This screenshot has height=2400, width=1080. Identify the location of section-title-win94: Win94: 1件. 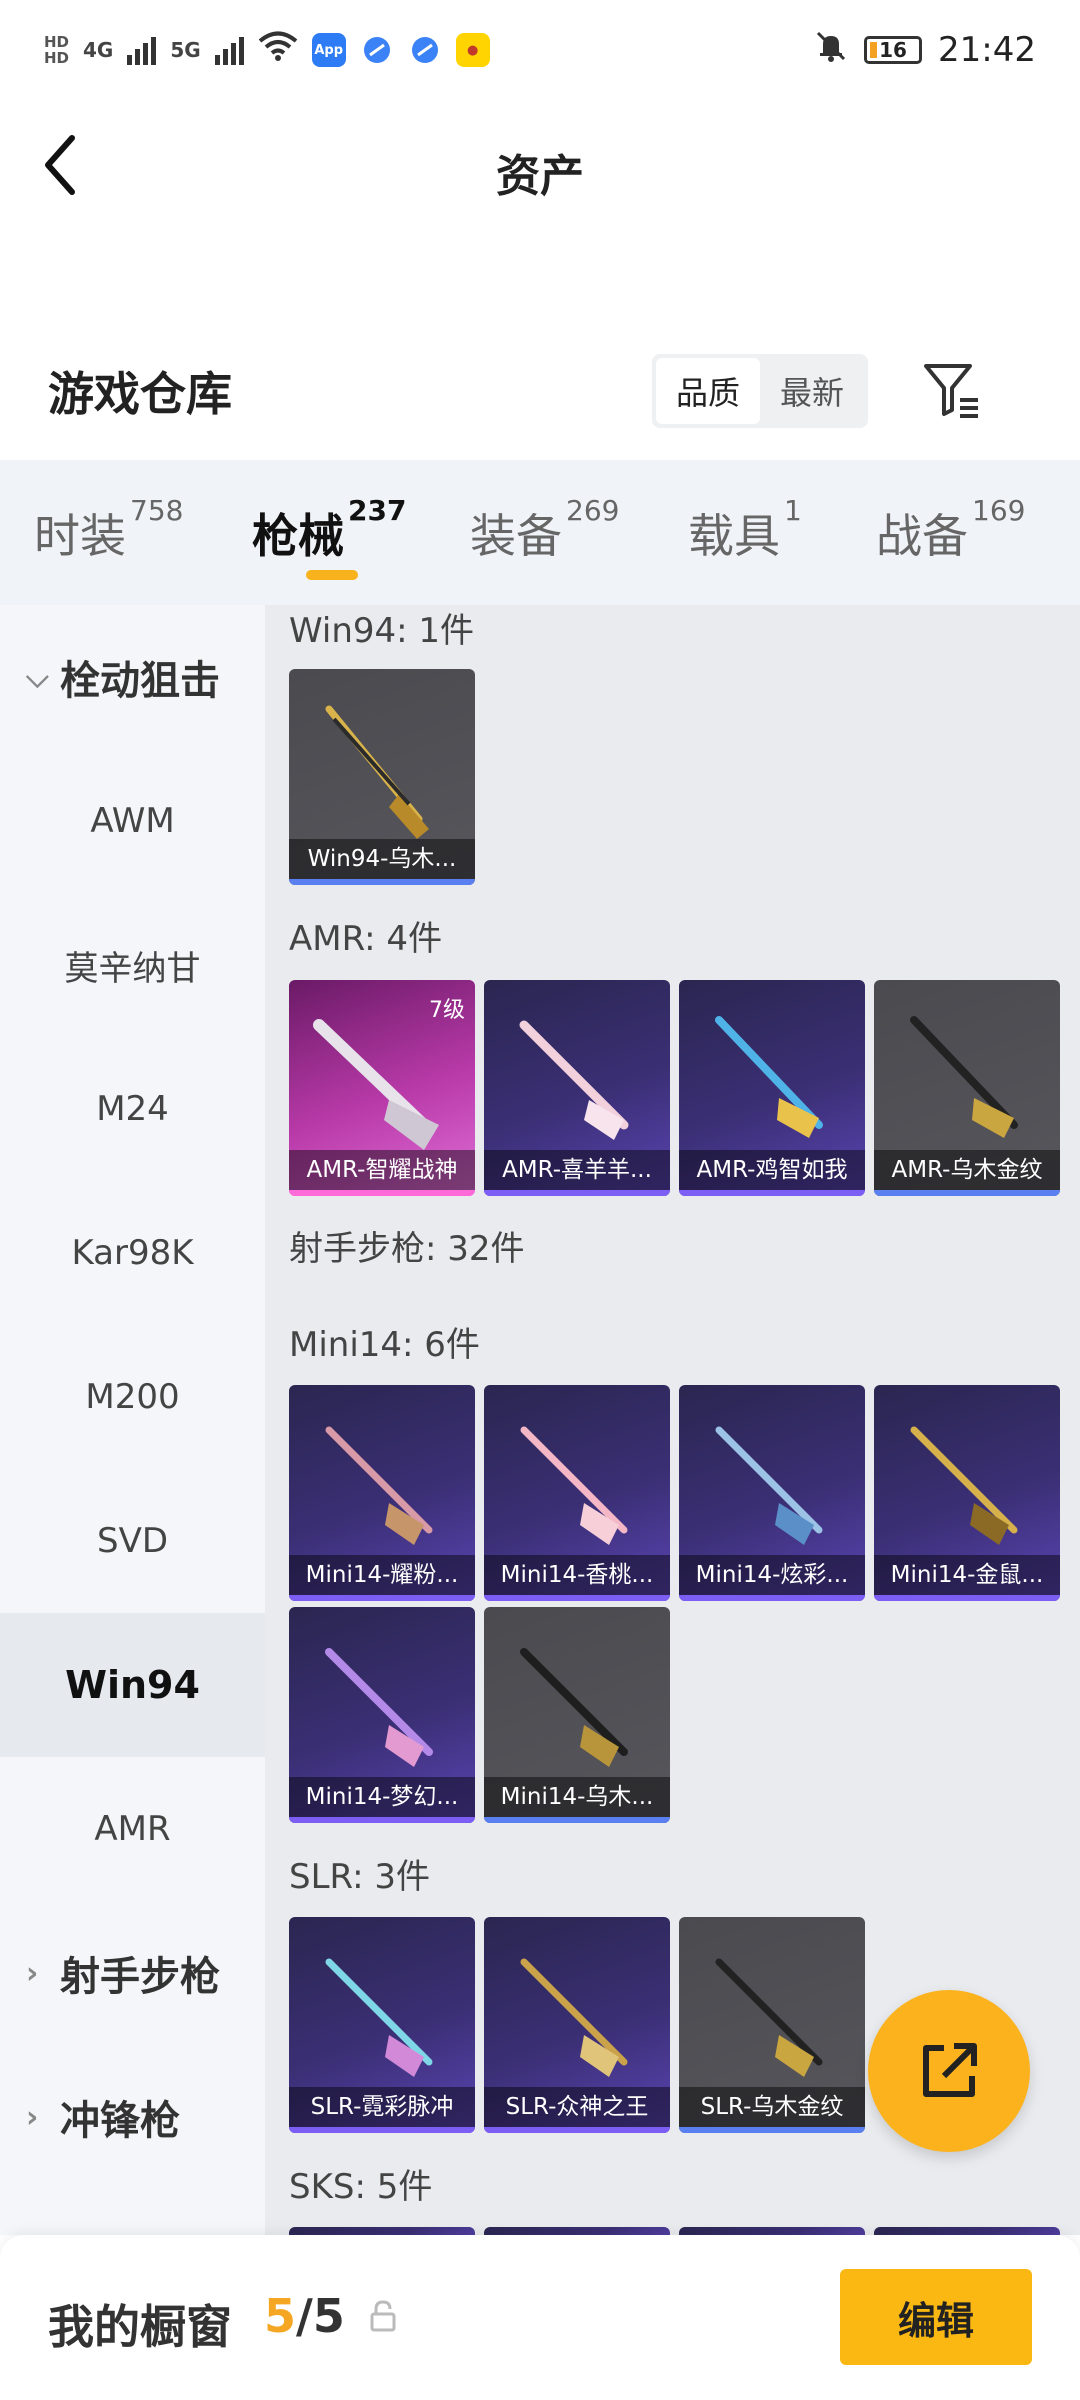
(382, 631).